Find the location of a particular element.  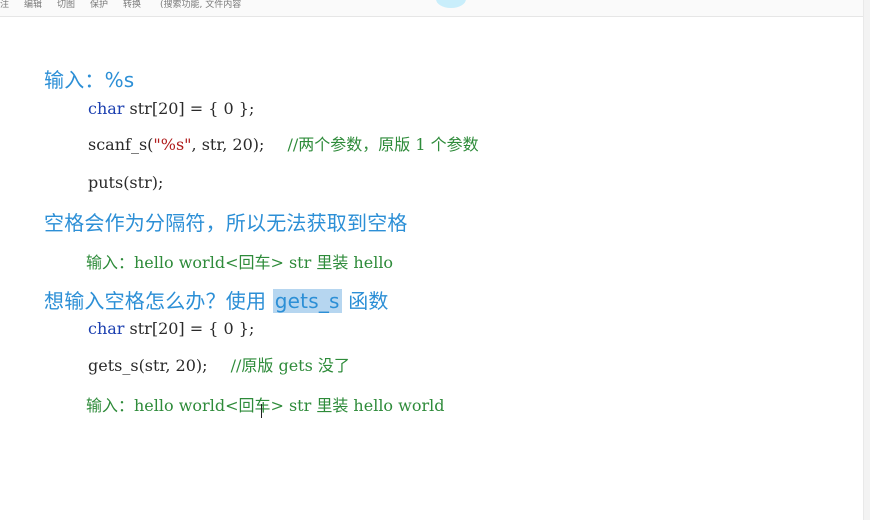

code-keyword-char-2: char is located at coordinates (106, 328).